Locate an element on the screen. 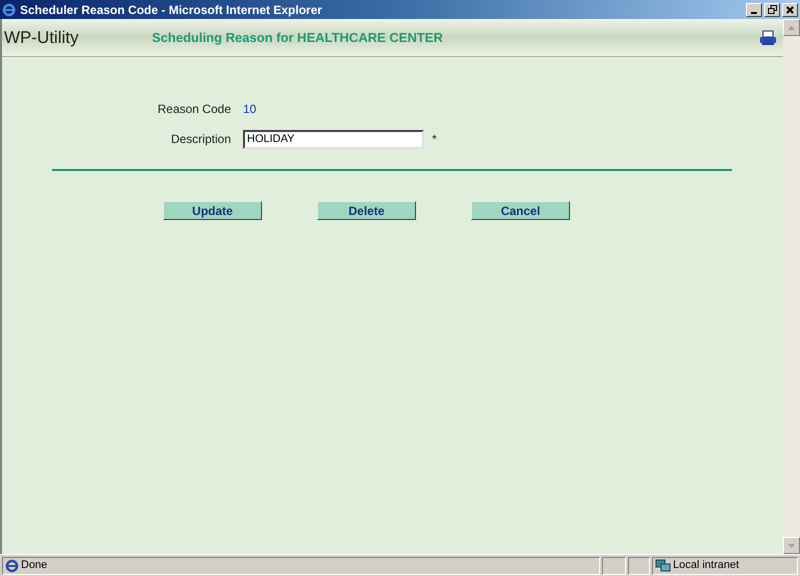 The width and height of the screenshot is (800, 576). restore-button is located at coordinates (772, 9).